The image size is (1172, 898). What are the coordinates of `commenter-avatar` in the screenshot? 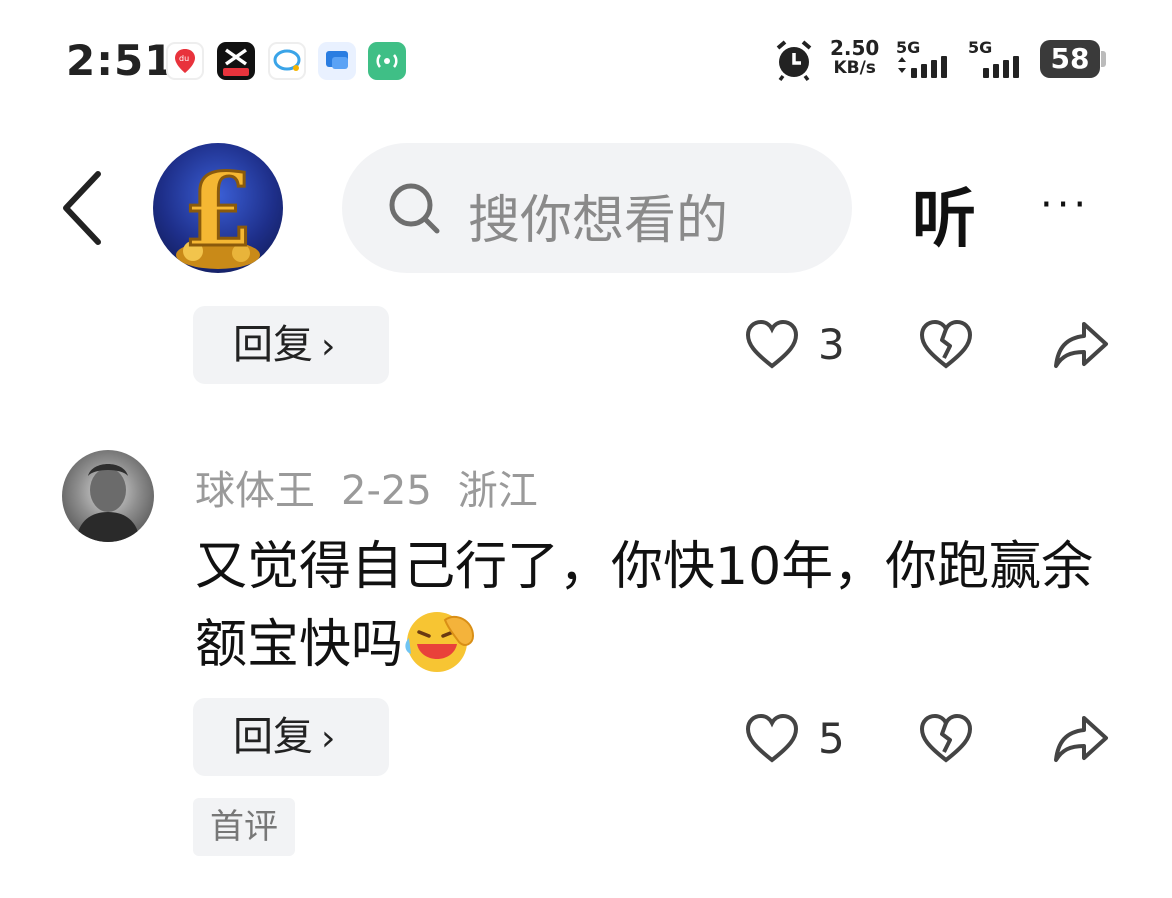 It's located at (108, 496).